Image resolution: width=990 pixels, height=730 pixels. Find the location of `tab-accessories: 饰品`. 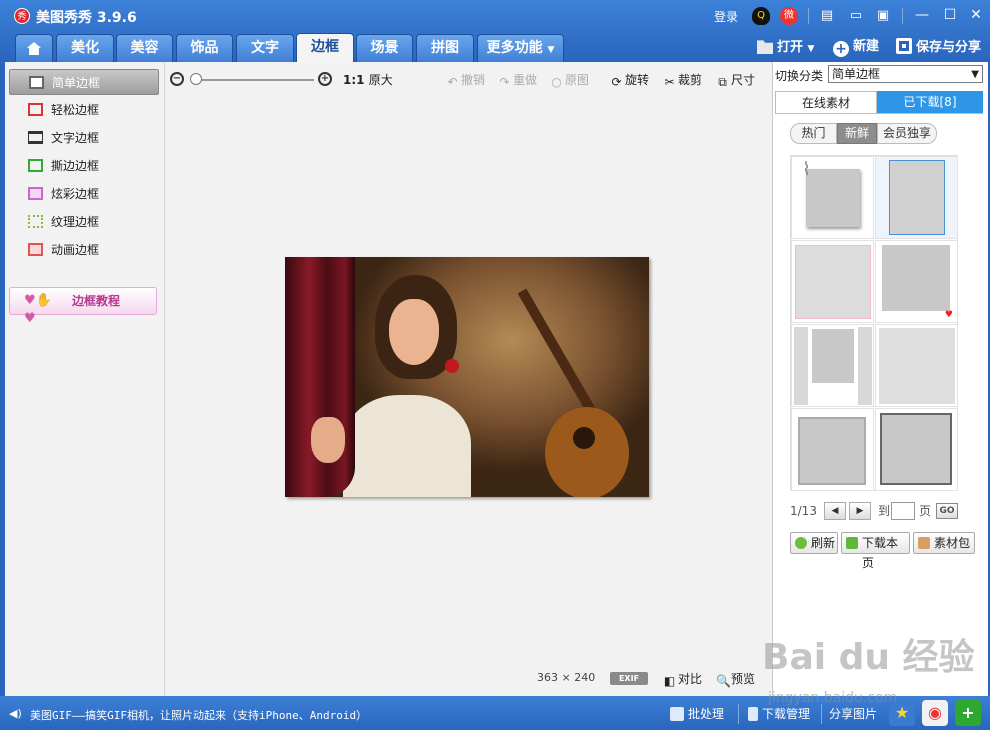

tab-accessories: 饰品 is located at coordinates (204, 48).